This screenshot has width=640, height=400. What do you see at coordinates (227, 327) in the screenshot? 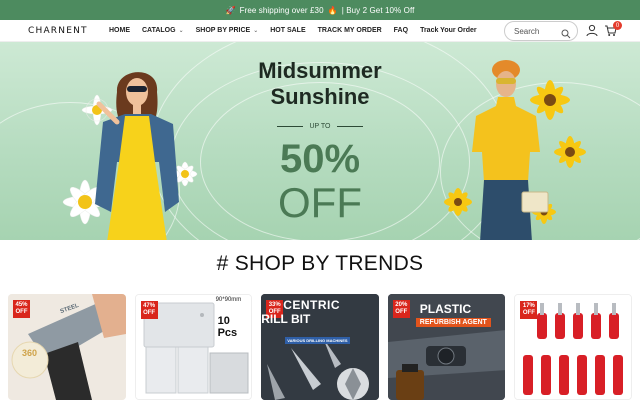
I see `product-overlay-text: 10 Pcs` at bounding box center [227, 327].